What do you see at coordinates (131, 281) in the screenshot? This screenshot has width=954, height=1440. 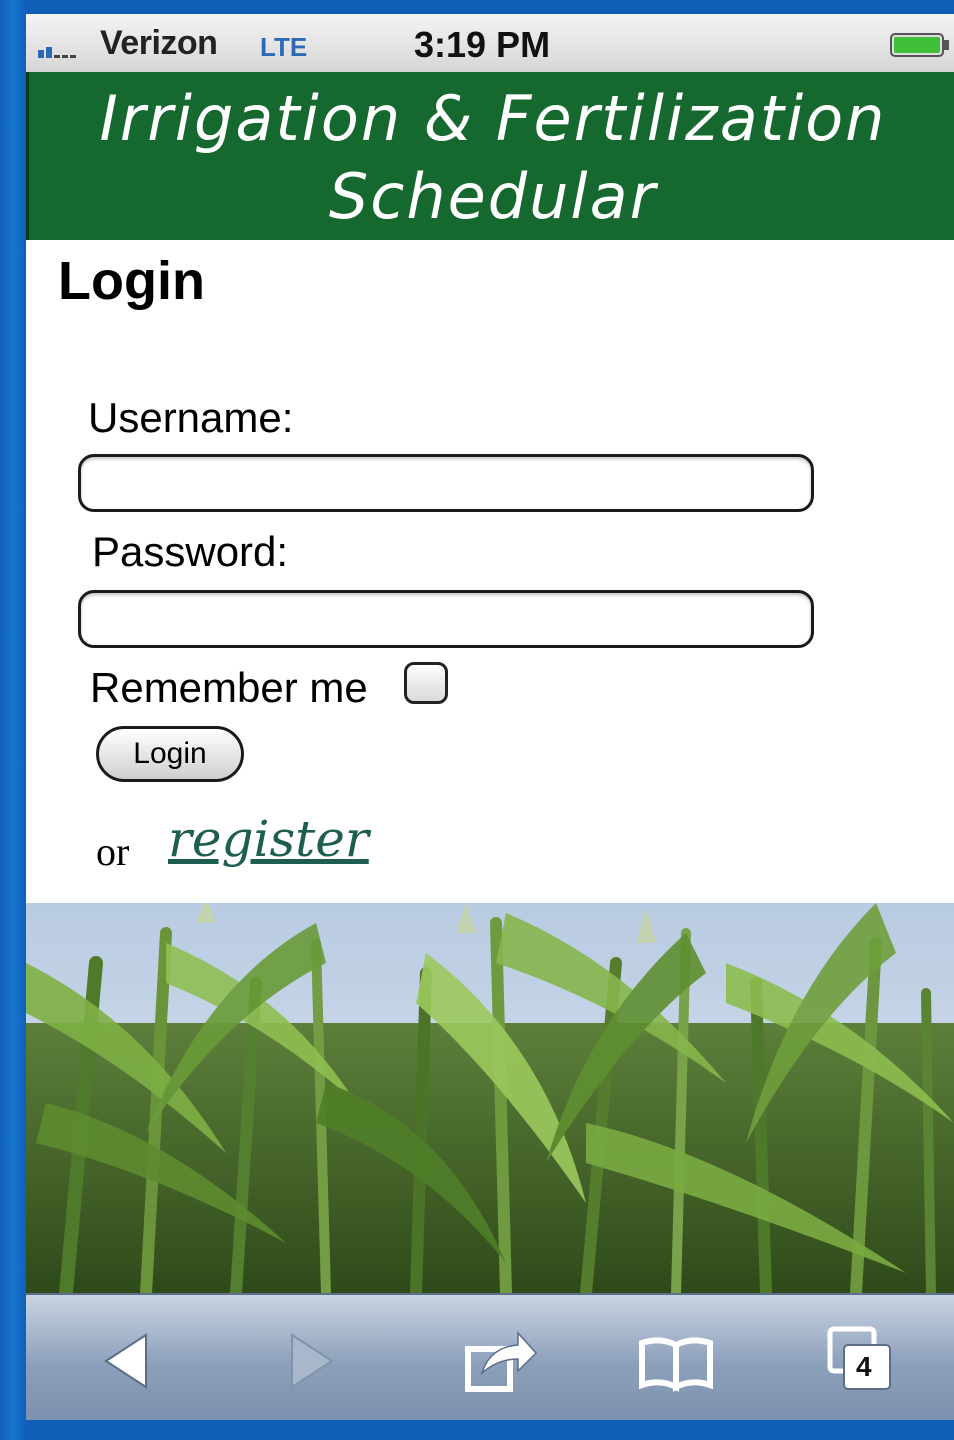 I see `page-title: Login` at bounding box center [131, 281].